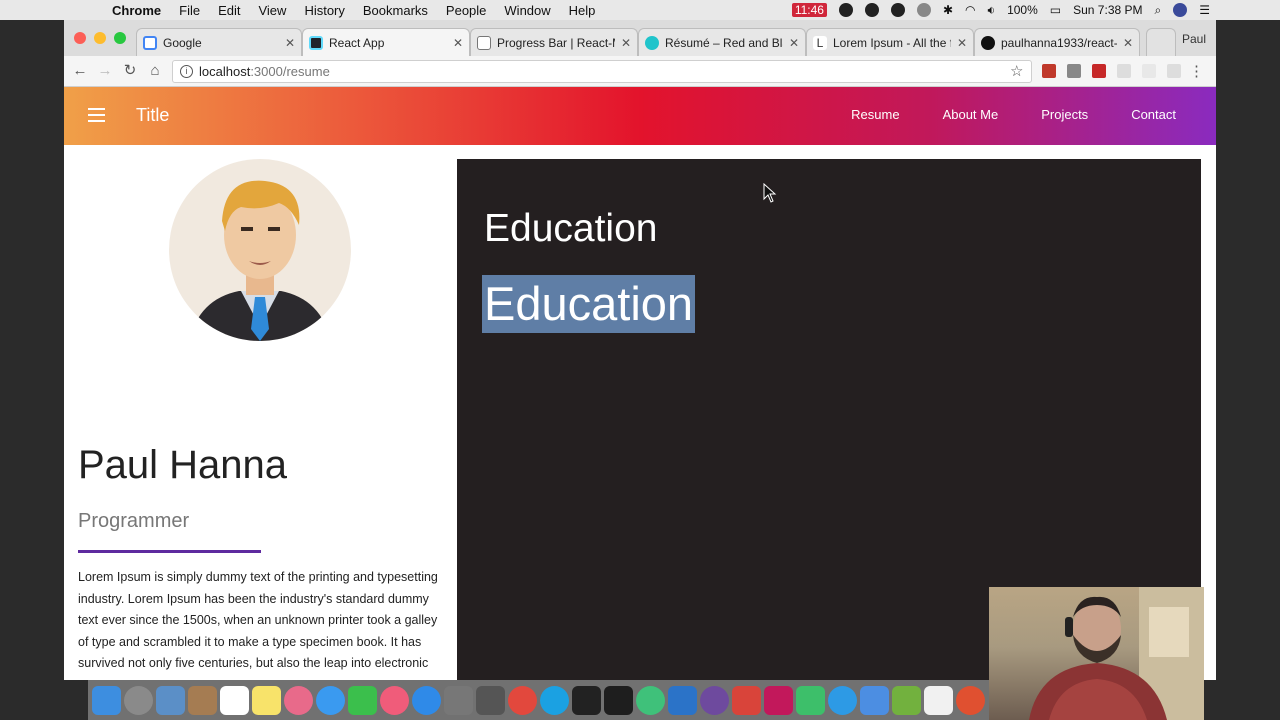 This screenshot has height=720, width=1280. What do you see at coordinates (971, 114) in the screenshot?
I see `nav-about-me: About Me` at bounding box center [971, 114].